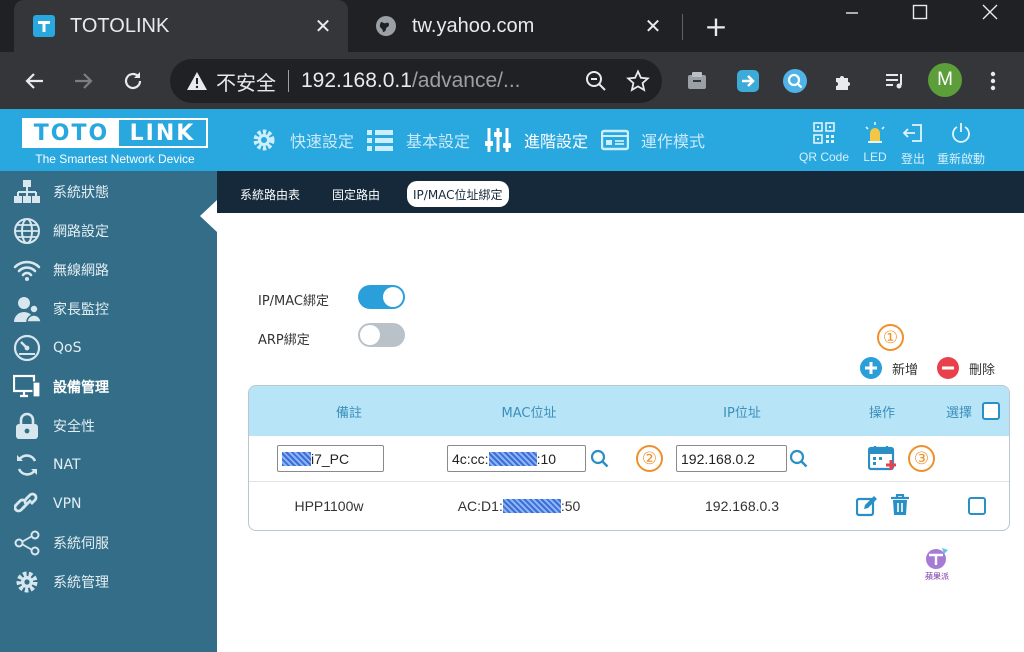 The image size is (1024, 652). I want to click on sidebar-item-vpn: VPN, so click(108, 503).